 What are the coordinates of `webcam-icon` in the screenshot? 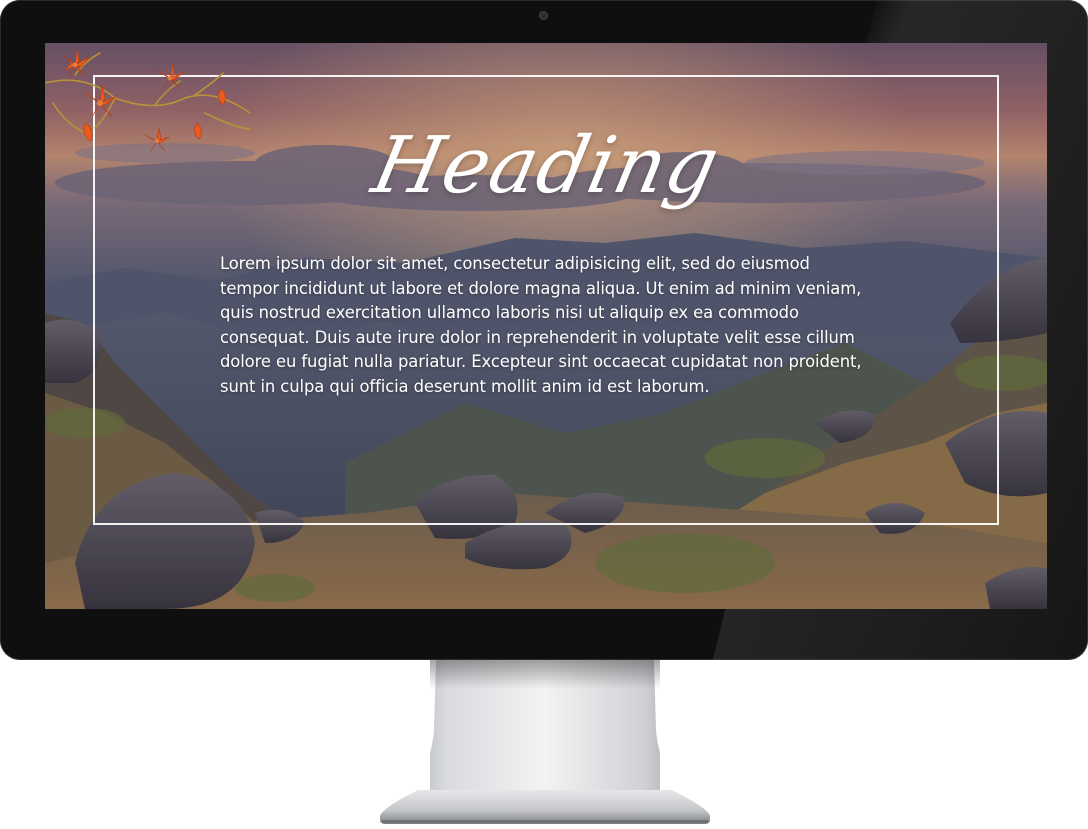 It's located at (543, 15).